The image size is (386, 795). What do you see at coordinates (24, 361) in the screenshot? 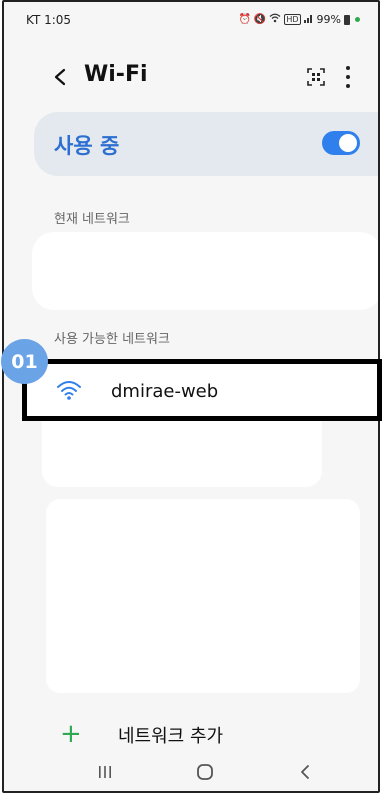
I see `step-badge: 01` at bounding box center [24, 361].